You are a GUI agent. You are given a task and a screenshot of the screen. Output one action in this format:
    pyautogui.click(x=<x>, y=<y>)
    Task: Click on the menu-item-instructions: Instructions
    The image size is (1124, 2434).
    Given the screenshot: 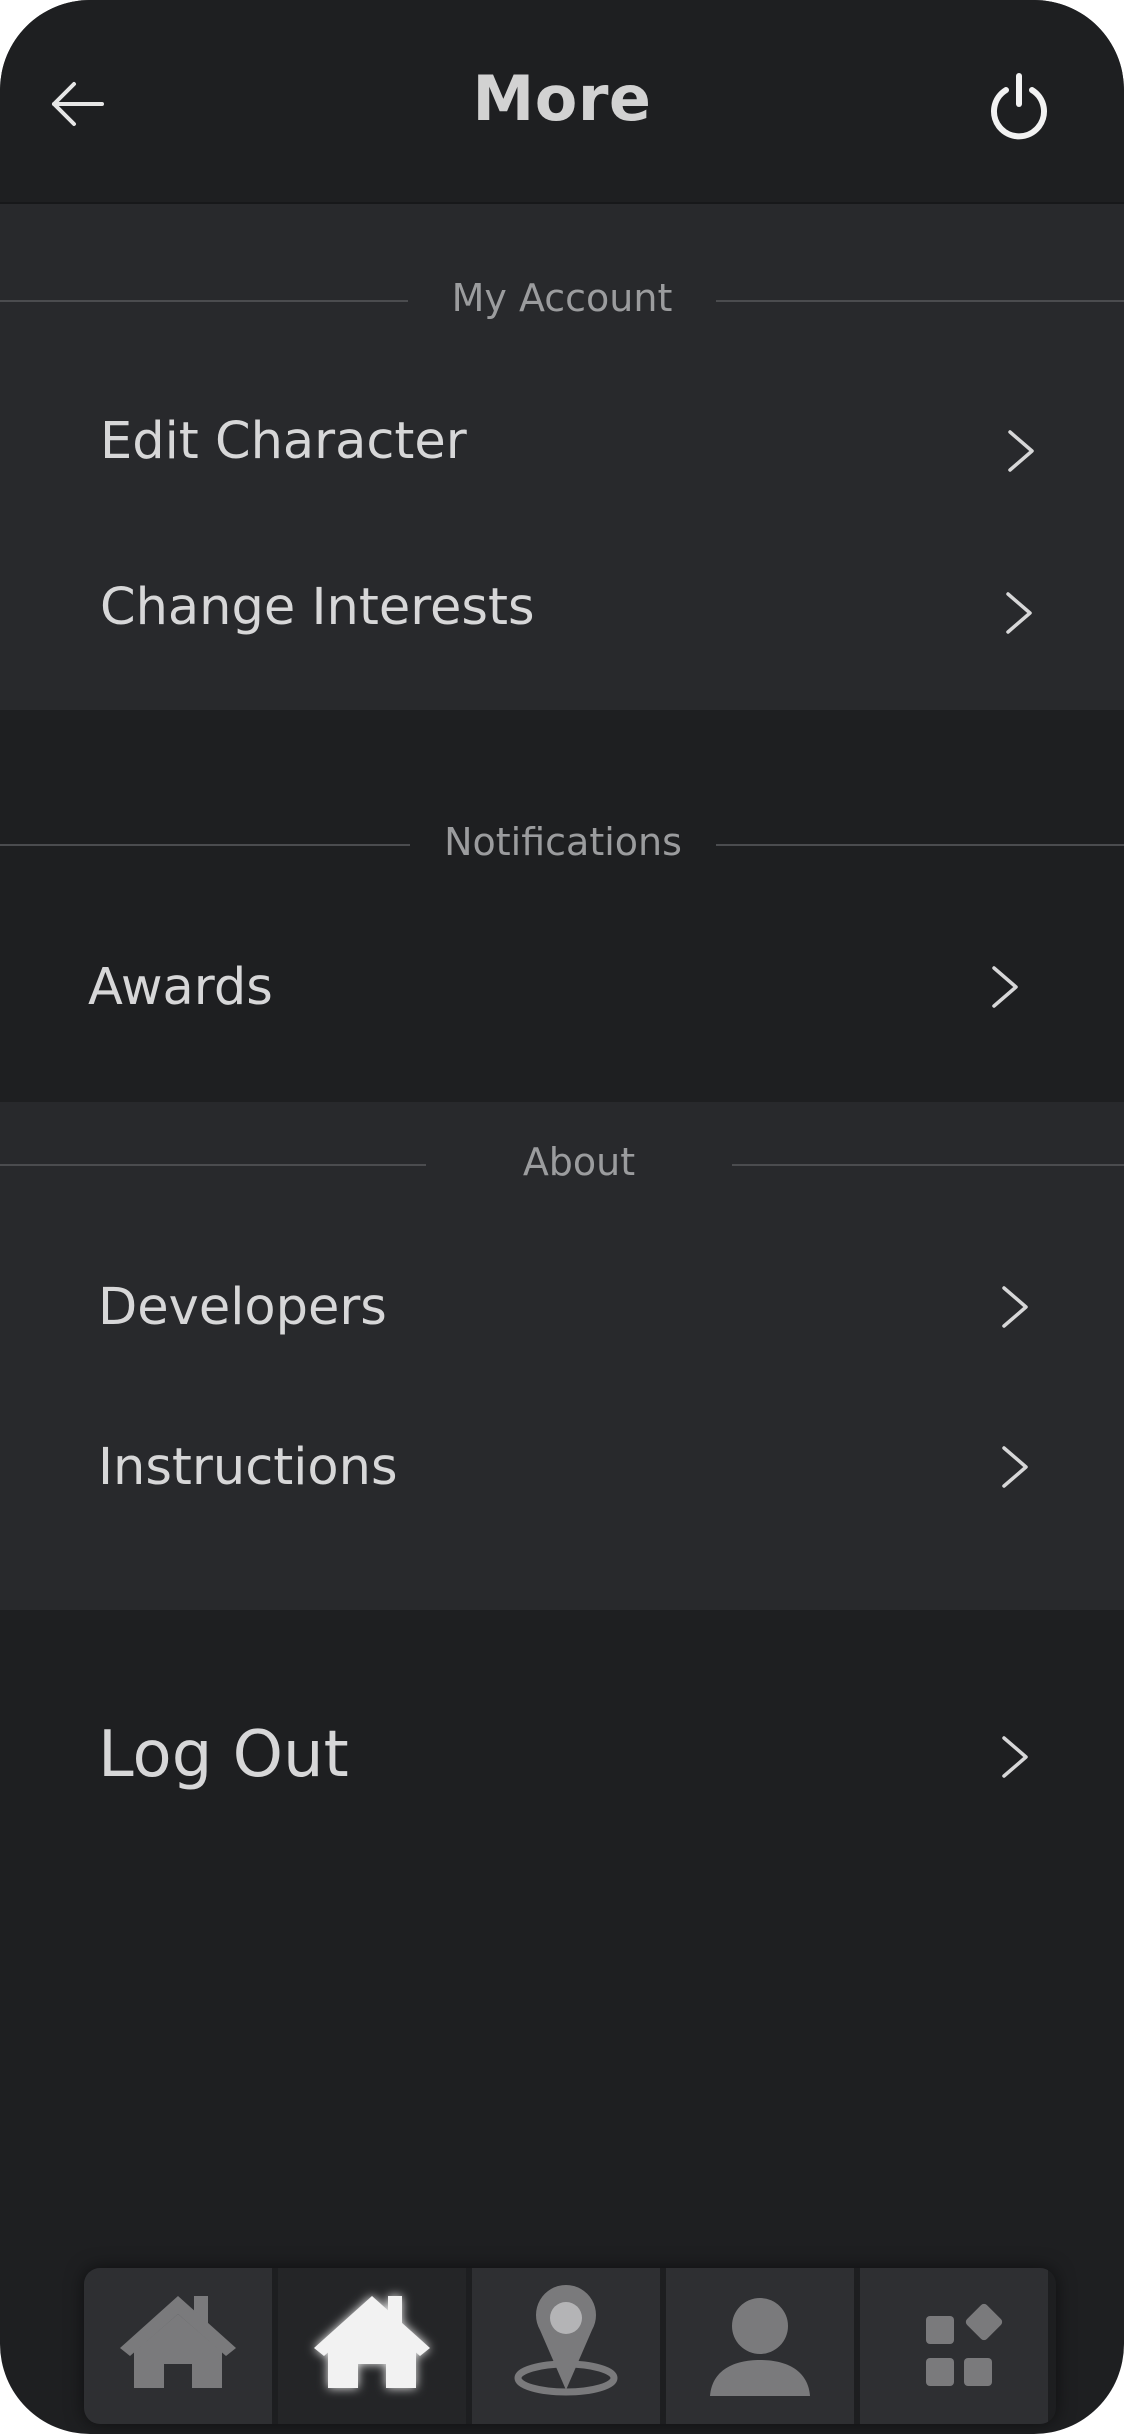 What is the action you would take?
    pyautogui.click(x=562, y=1467)
    